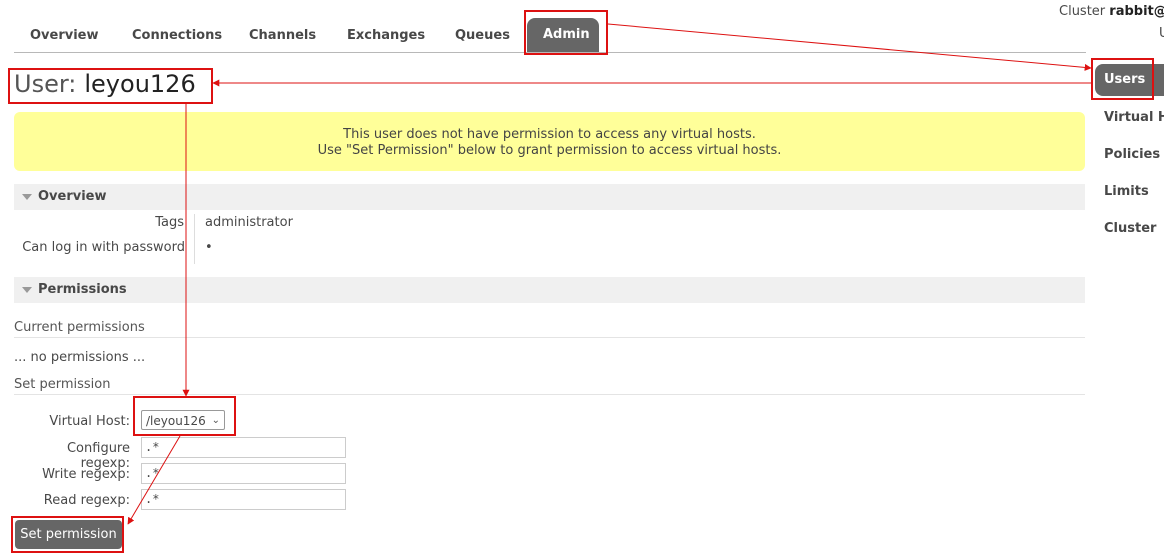 The height and width of the screenshot is (557, 1164). What do you see at coordinates (169, 222) in the screenshot?
I see `tags-label: Tags` at bounding box center [169, 222].